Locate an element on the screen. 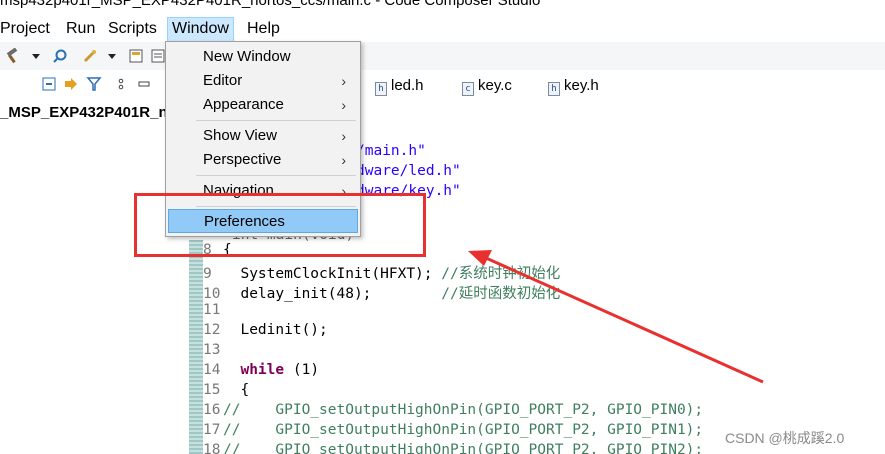 The height and width of the screenshot is (454, 885). menu-item-perspective: Perspective › is located at coordinates (263, 160).